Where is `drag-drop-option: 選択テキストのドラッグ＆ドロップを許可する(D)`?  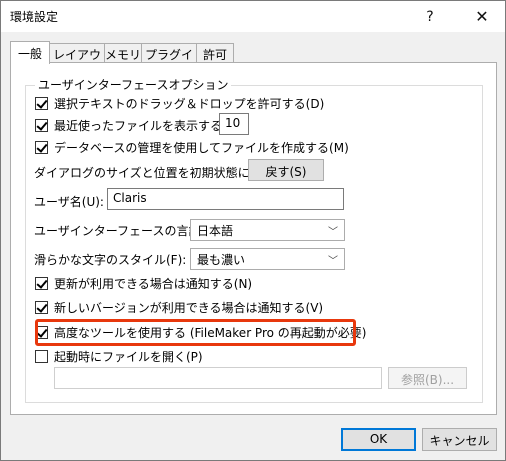 drag-drop-option: 選択テキストのドラッグ＆ドロップを許可する(D) is located at coordinates (179, 103).